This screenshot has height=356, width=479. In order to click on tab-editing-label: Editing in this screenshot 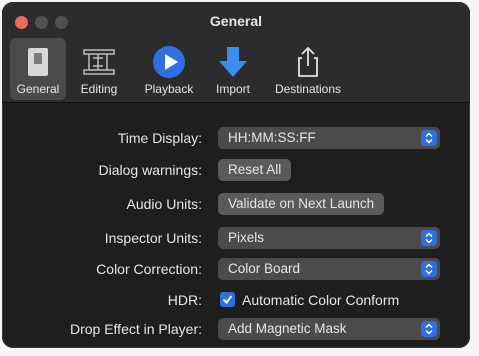, I will do `click(99, 89)`.